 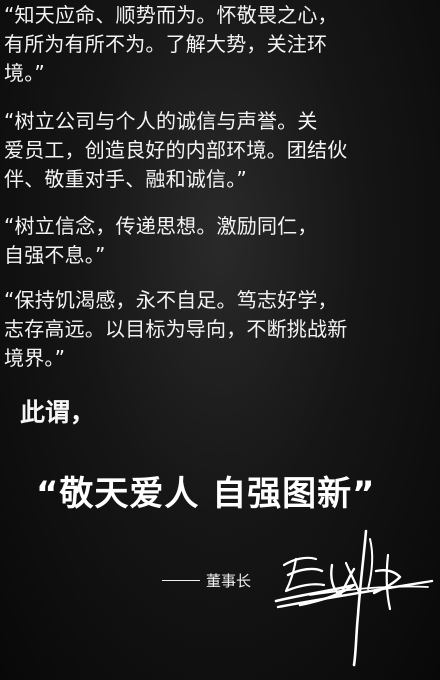 What do you see at coordinates (161, 226) in the screenshot?
I see `paragraph-3-line-1: “树立信念，传递思想。激励同仁，` at bounding box center [161, 226].